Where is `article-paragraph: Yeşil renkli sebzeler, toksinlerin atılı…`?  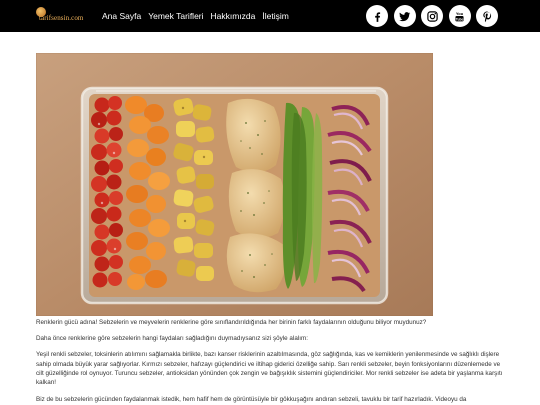
article-paragraph: Yeşil renkli sebzeler, toksinlerin atılı… is located at coordinates (269, 369).